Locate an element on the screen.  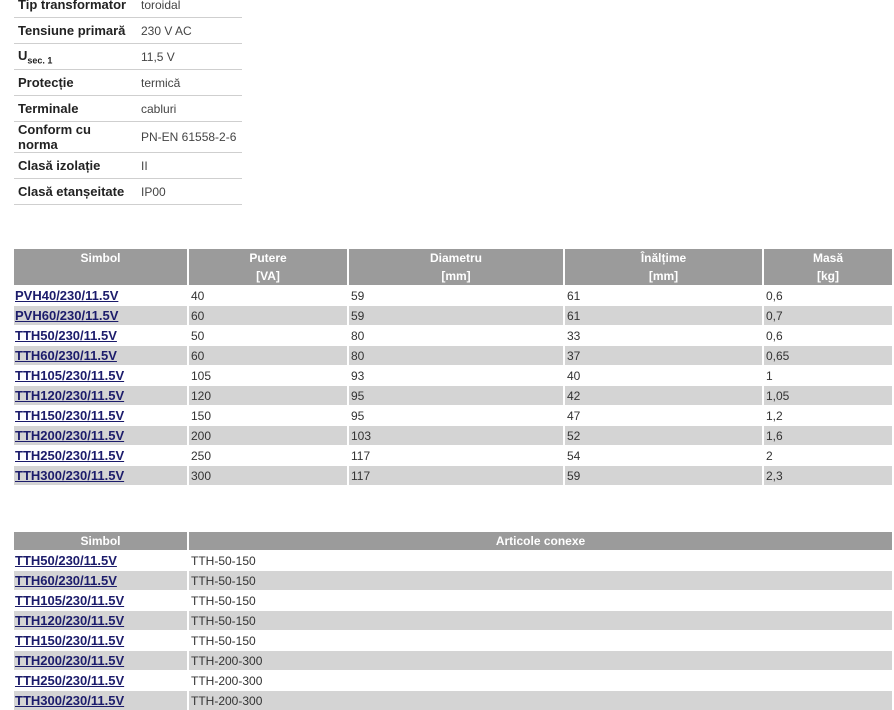
table-cell: 1,2 is located at coordinates (827, 415).